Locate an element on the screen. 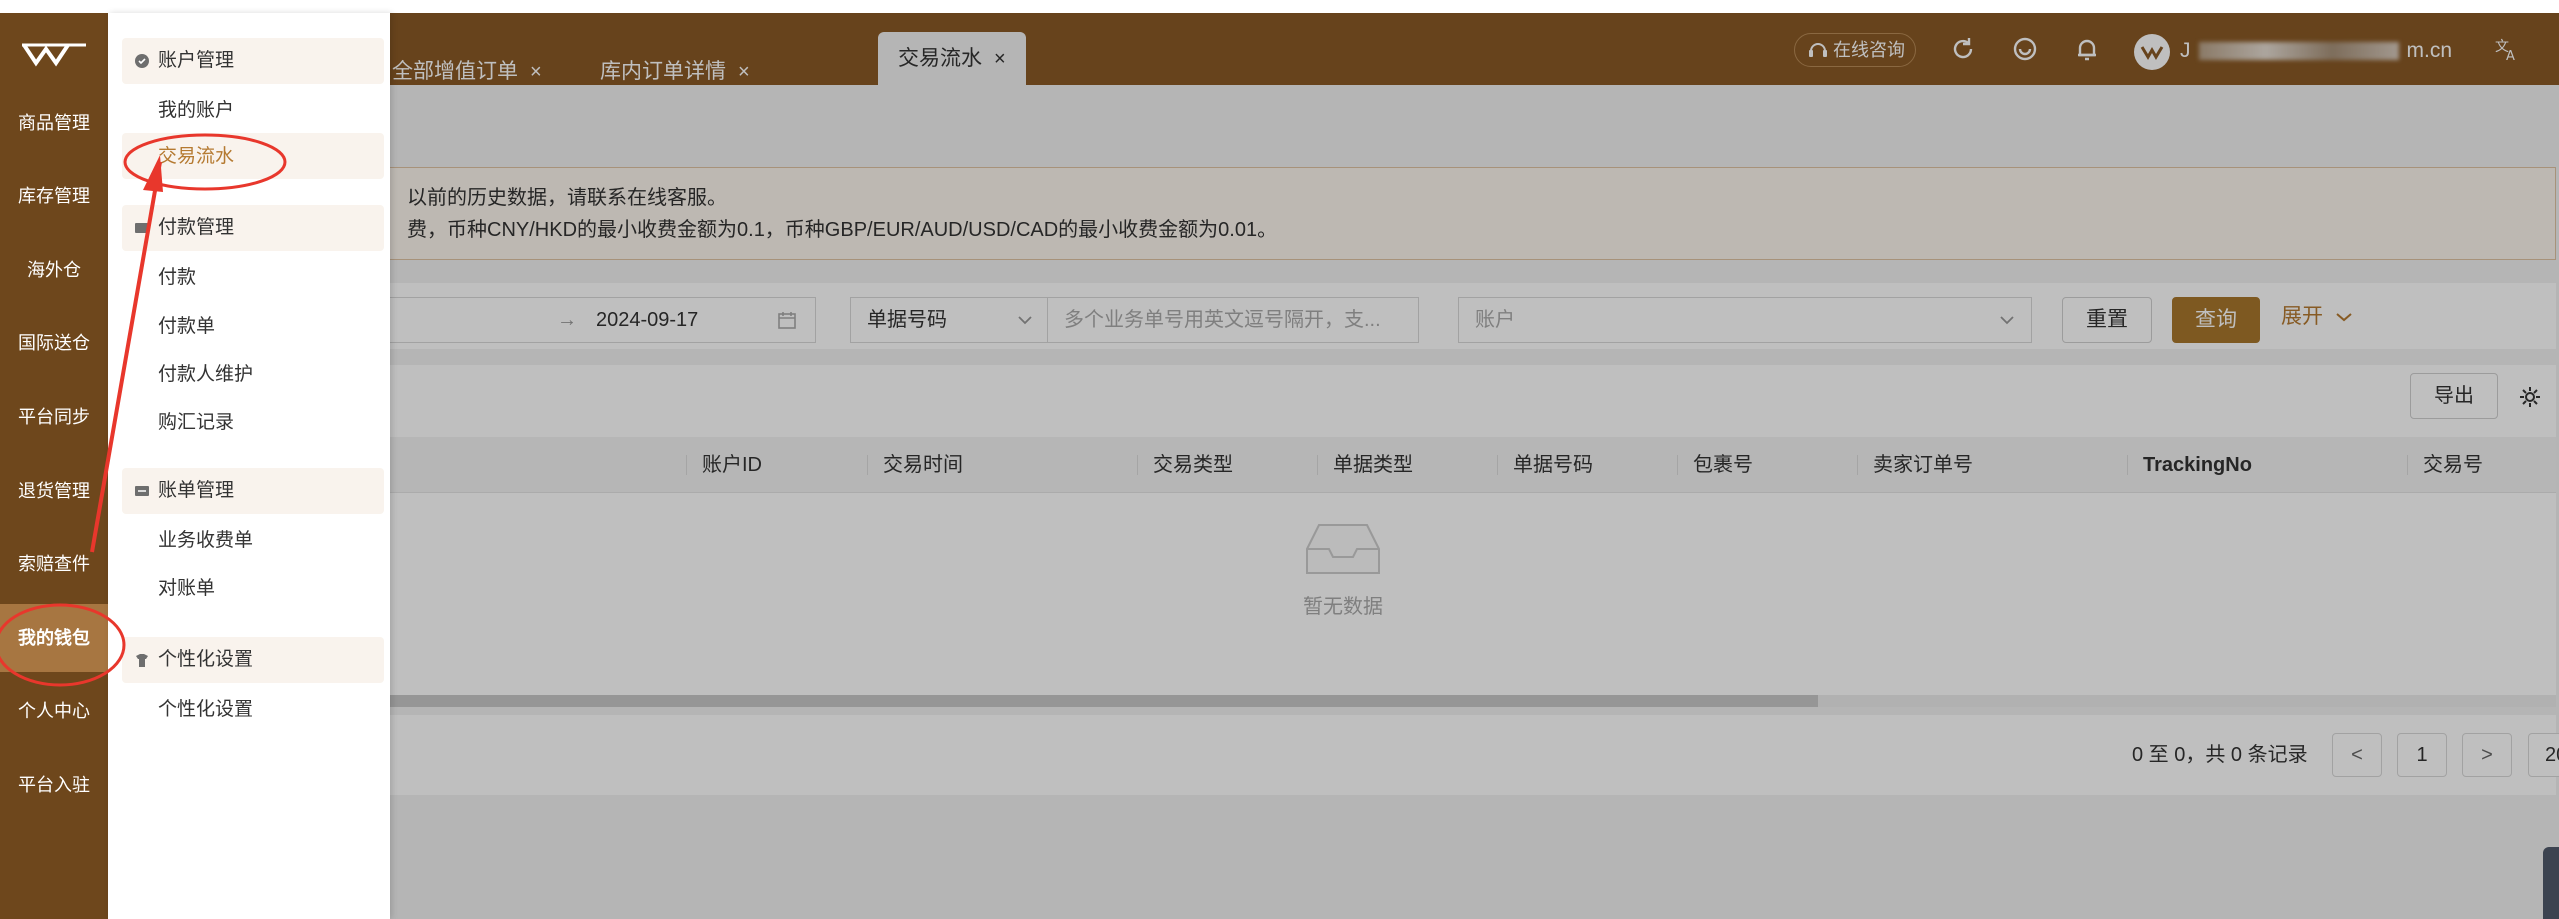 This screenshot has height=919, width=2559. online-consult-label: 在线咨询 is located at coordinates (1869, 50).